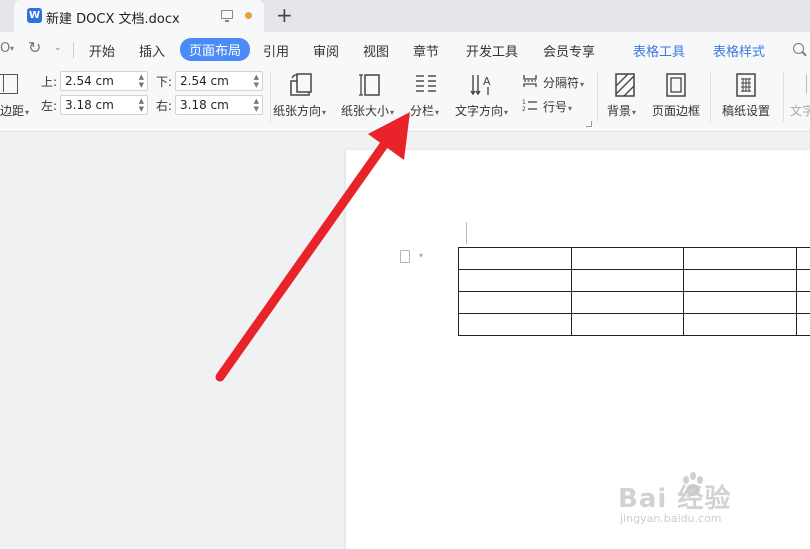  What do you see at coordinates (693, 484) in the screenshot?
I see `paw-icon` at bounding box center [693, 484].